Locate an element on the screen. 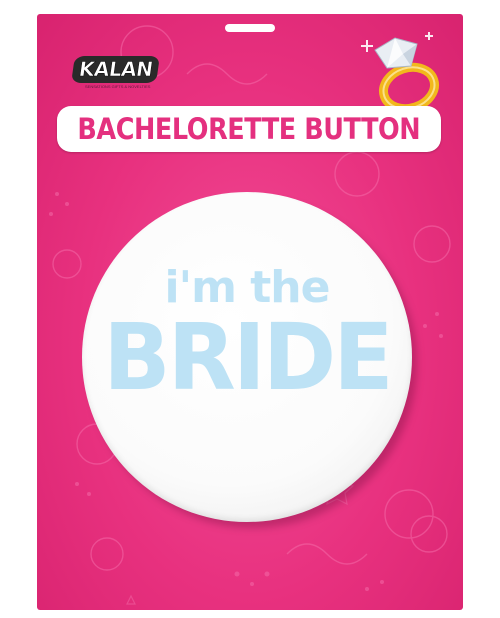 The height and width of the screenshot is (618, 500). logo-wordmark: KALAN is located at coordinates (116, 69).